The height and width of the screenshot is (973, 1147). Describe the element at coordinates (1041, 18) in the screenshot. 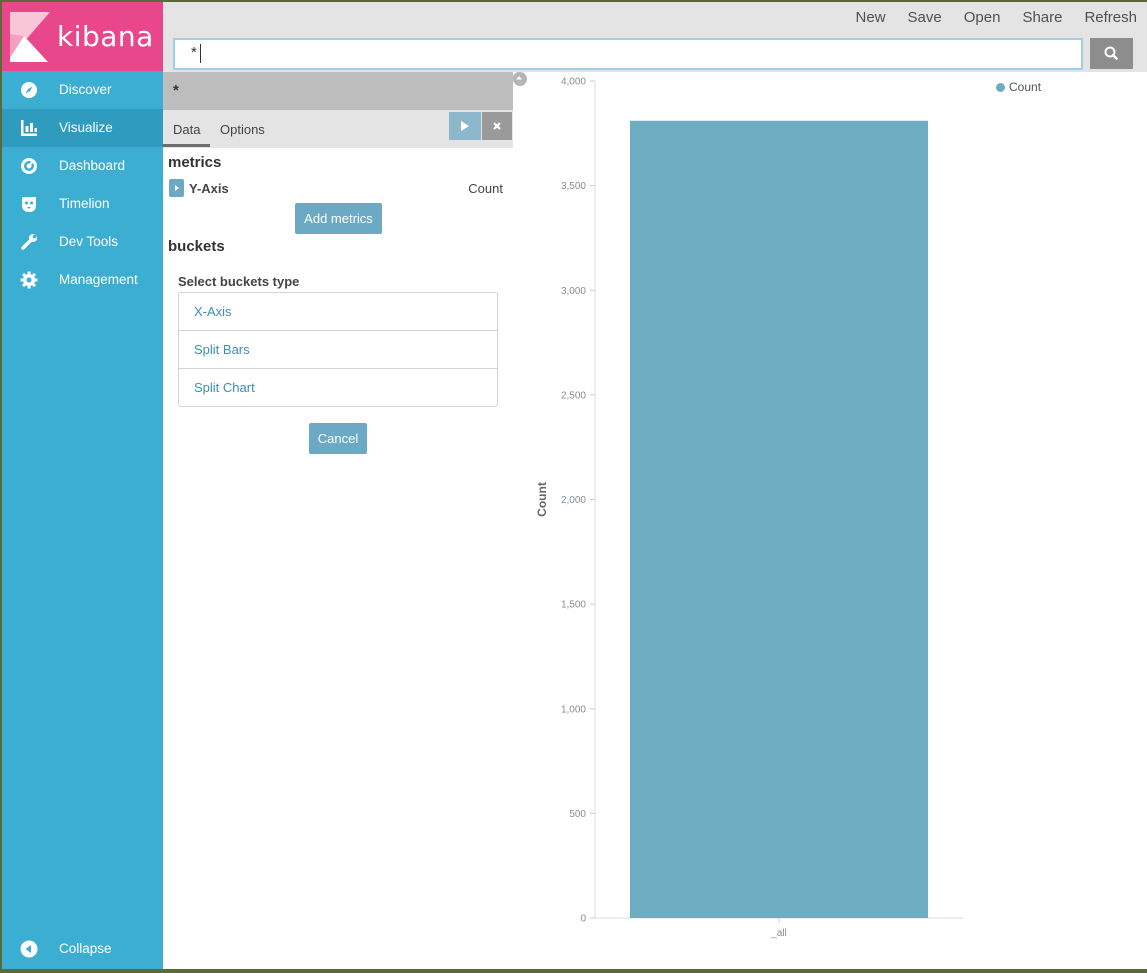

I see `share-button: Share` at that location.